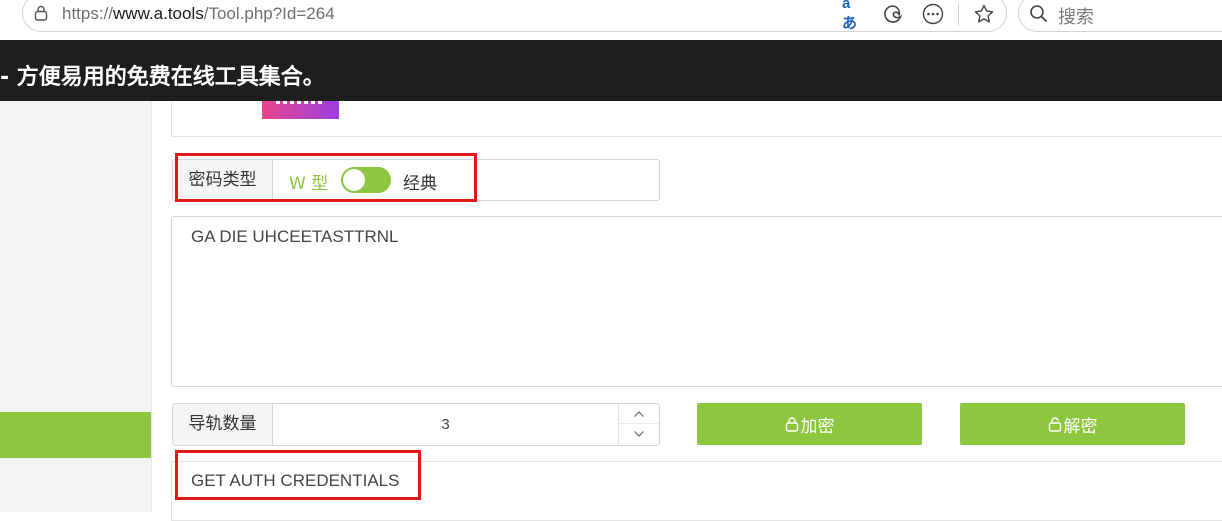 This screenshot has height=521, width=1222. Describe the element at coordinates (1080, 426) in the screenshot. I see `decrypt-button-label: 解密` at that location.